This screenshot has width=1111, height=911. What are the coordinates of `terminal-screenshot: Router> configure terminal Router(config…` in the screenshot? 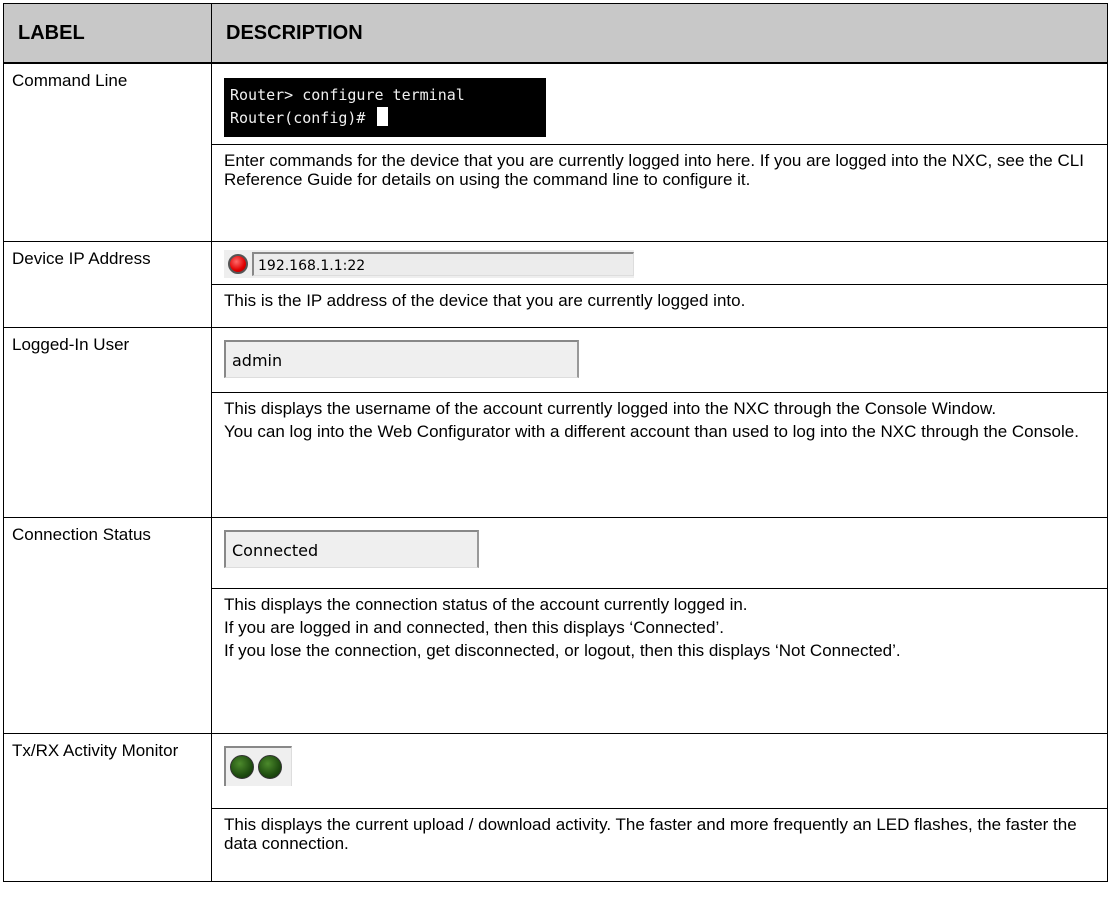 It's located at (385, 107).